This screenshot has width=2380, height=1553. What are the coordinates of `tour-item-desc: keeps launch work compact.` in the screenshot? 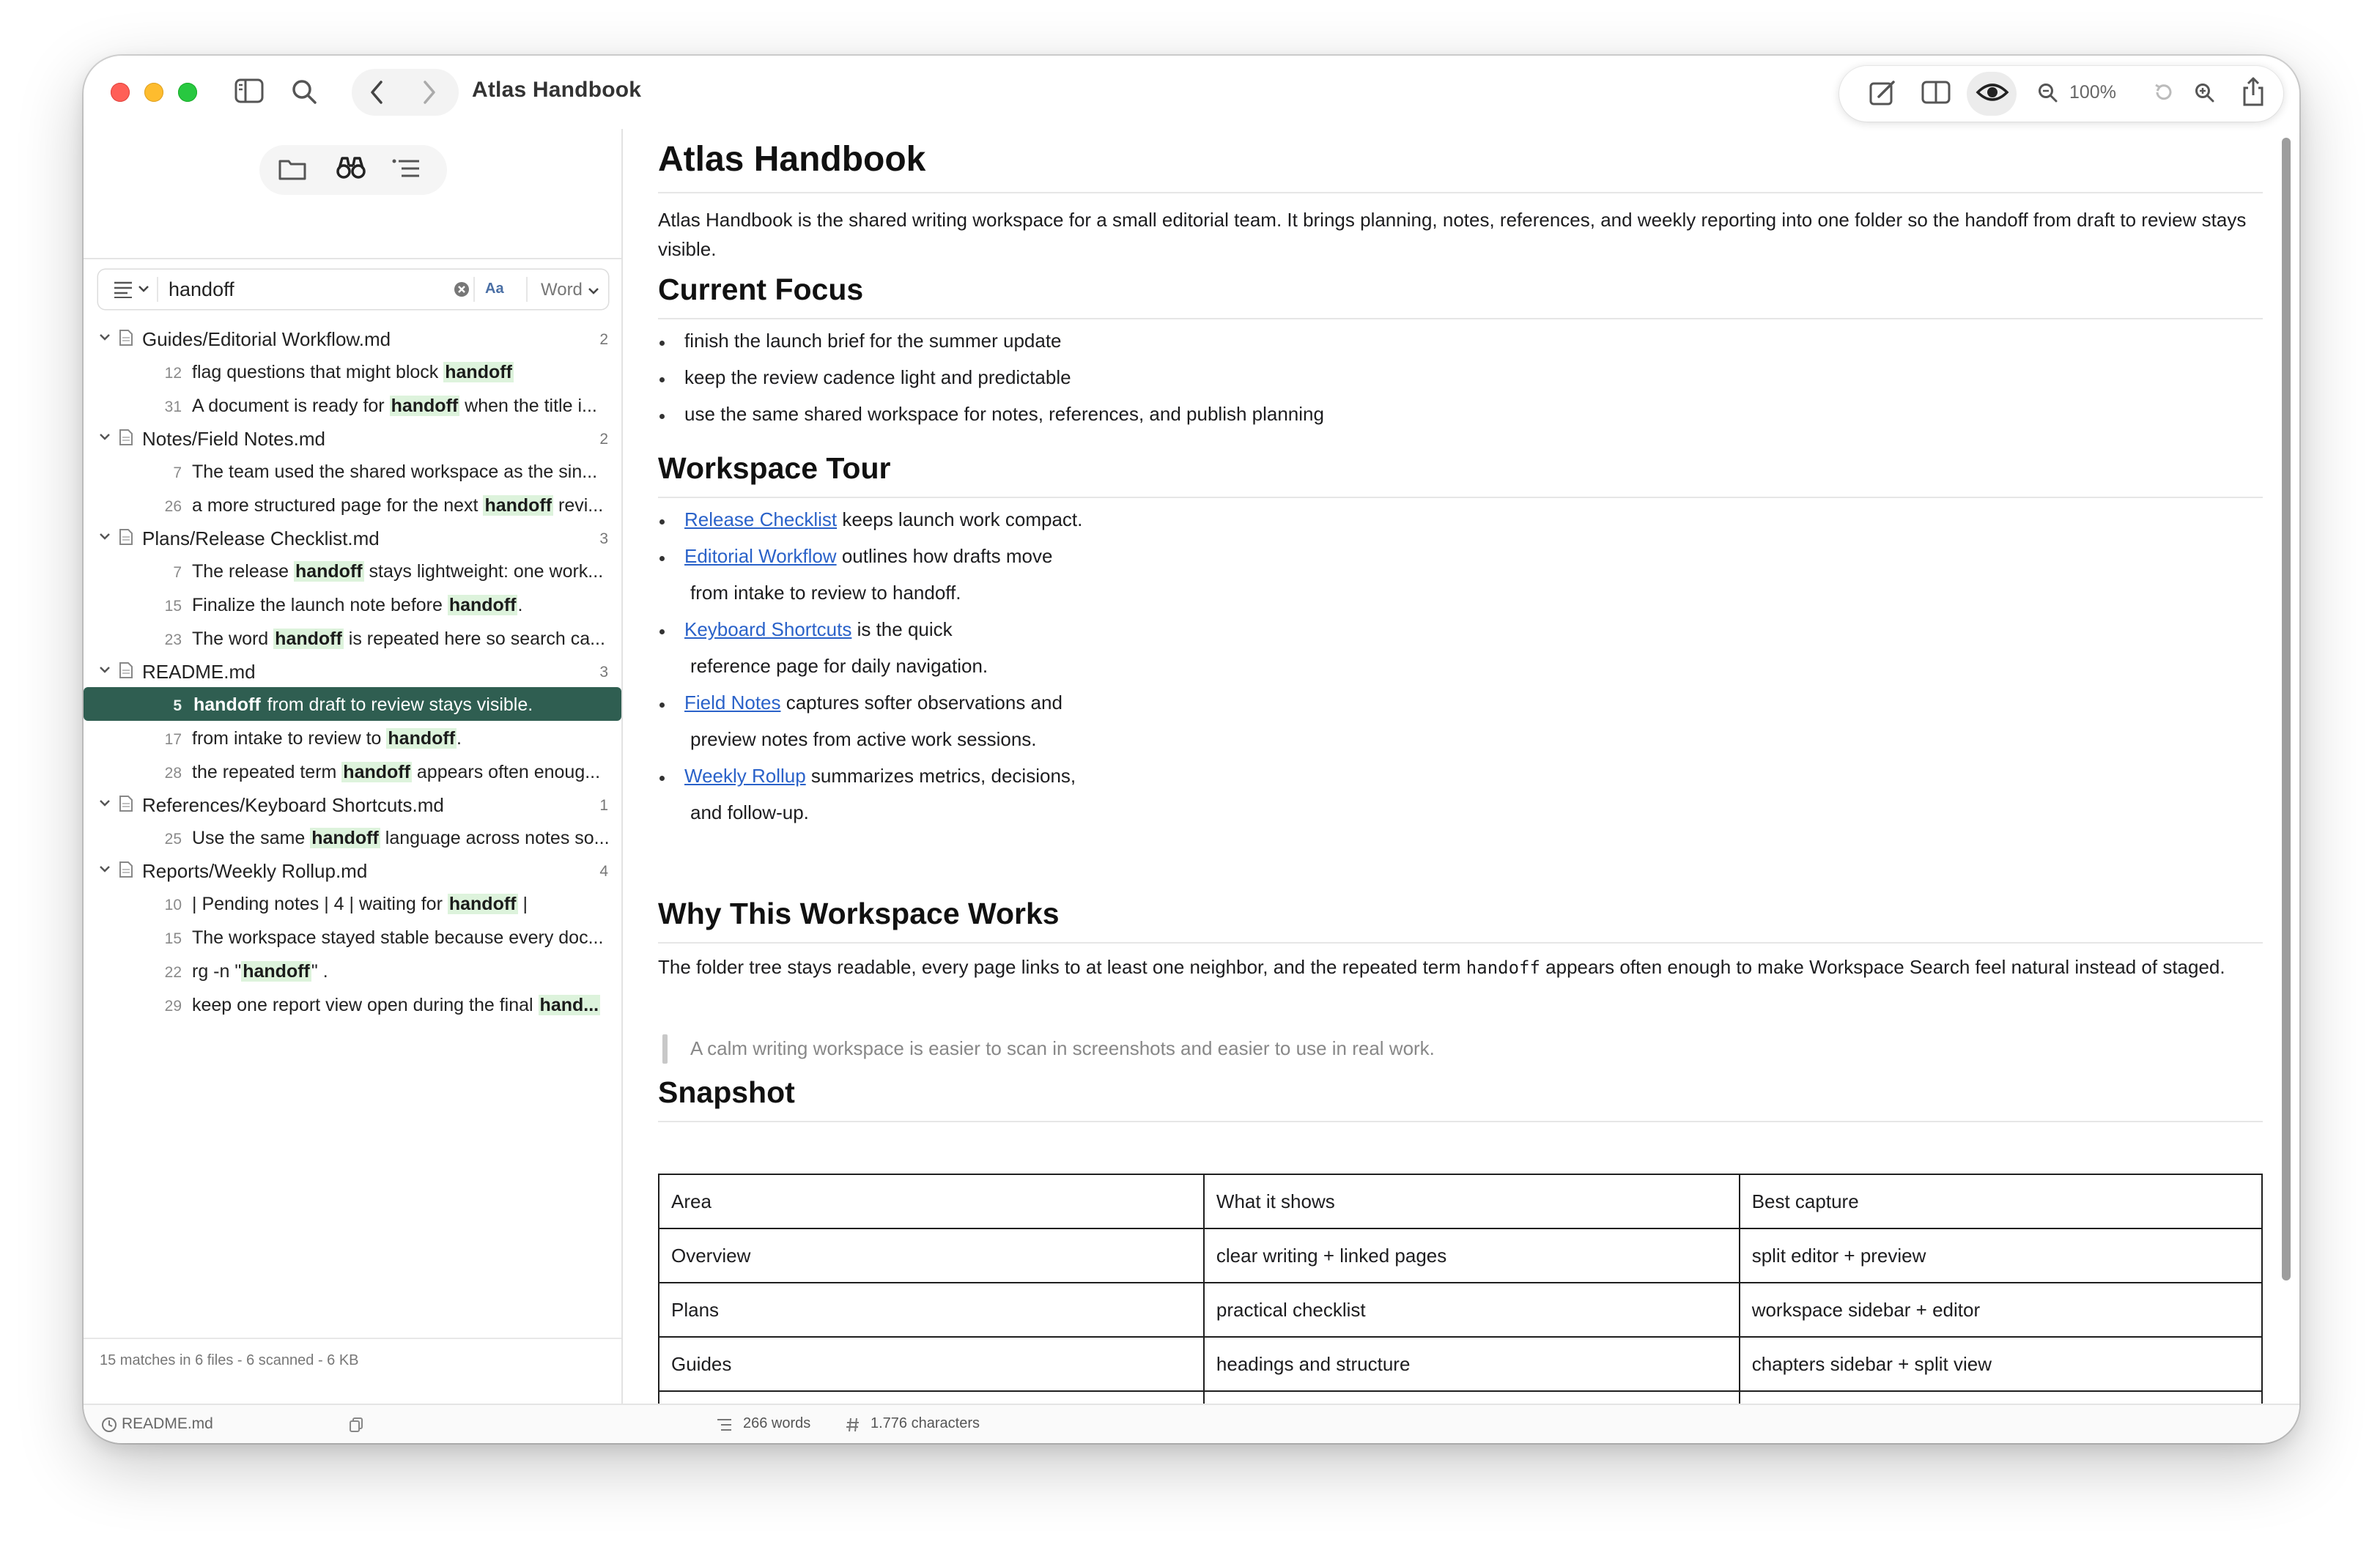 It's located at (960, 519).